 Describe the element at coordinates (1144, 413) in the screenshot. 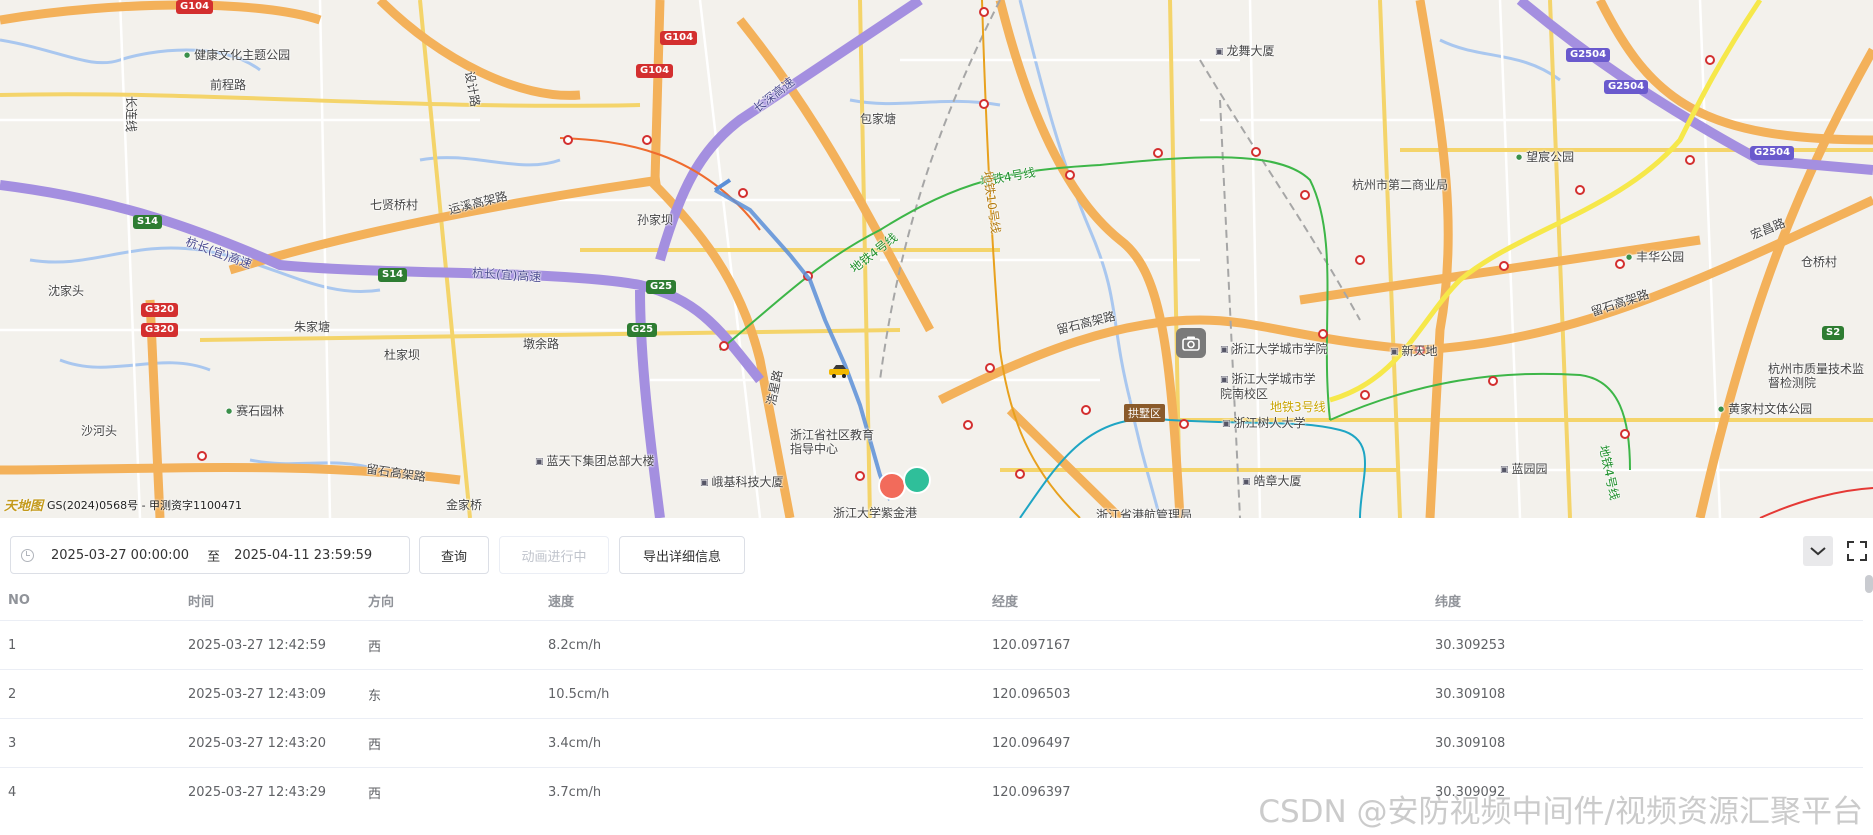

I see `district-label: 拱墅区` at that location.